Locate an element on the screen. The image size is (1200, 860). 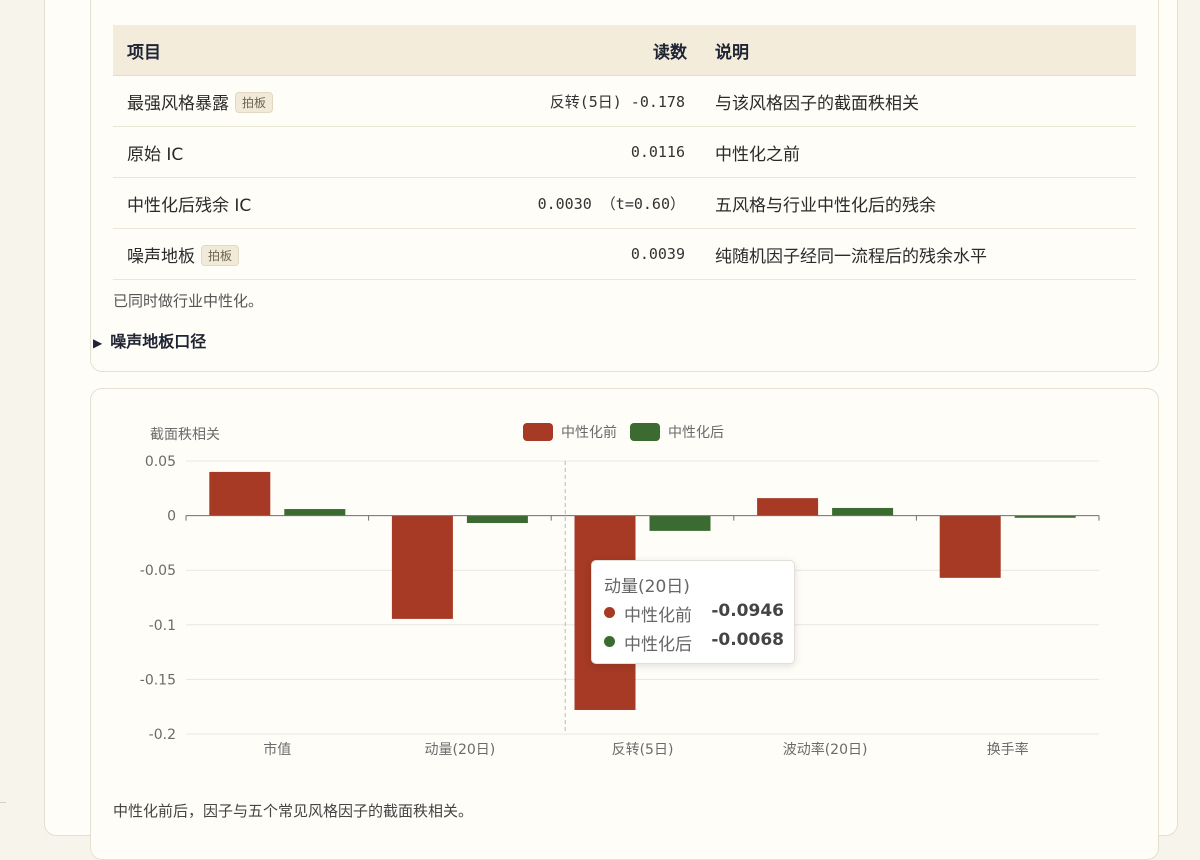
details-label: 噪声地板口径 is located at coordinates (158, 341).